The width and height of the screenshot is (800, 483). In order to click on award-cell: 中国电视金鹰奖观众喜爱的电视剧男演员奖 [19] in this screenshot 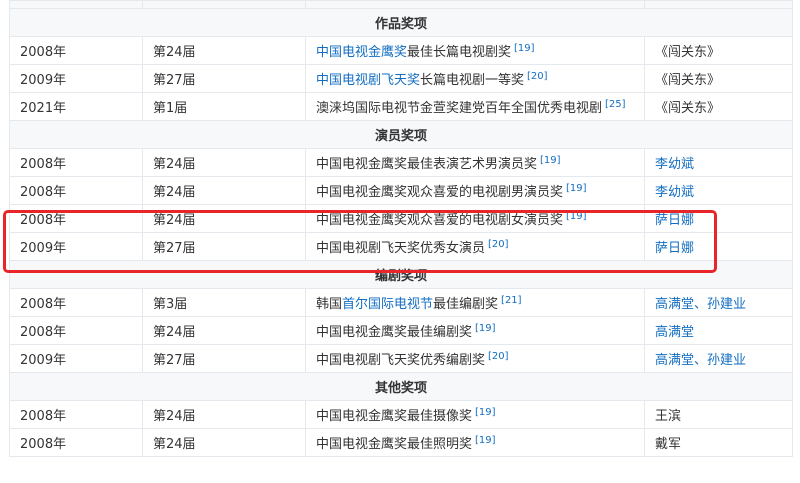, I will do `click(475, 190)`.